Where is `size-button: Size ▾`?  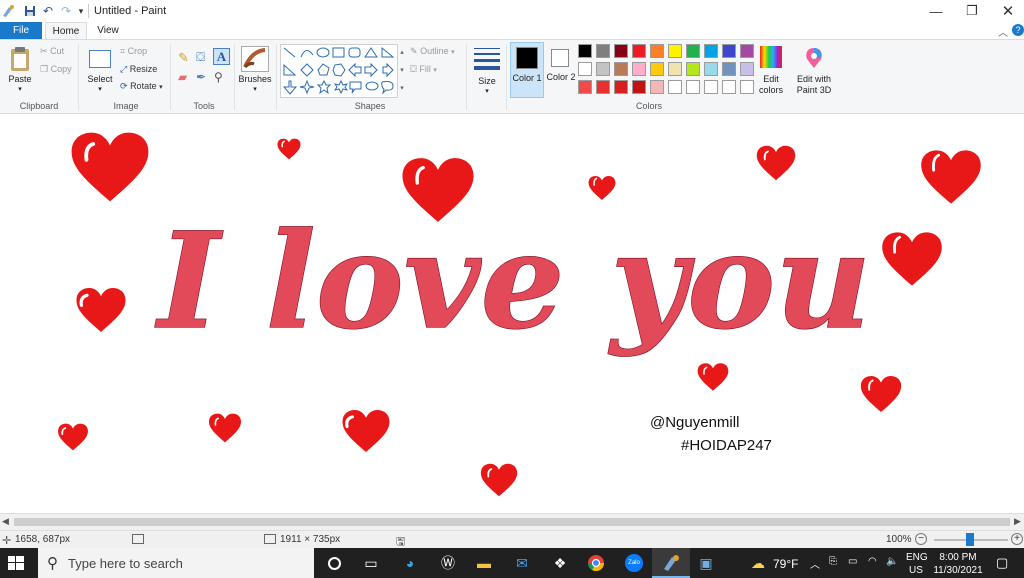
size-button: Size ▾ is located at coordinates (487, 71).